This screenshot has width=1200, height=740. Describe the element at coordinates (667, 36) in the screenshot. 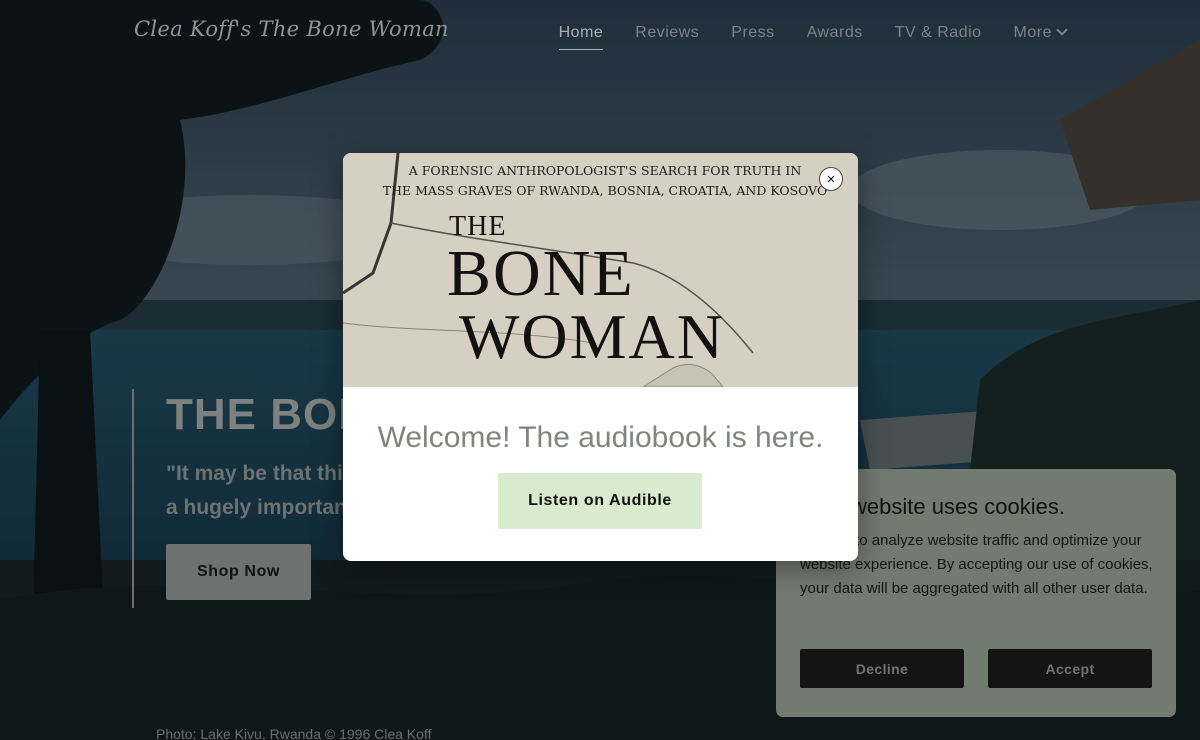

I see `nav-reviews: Reviews` at that location.